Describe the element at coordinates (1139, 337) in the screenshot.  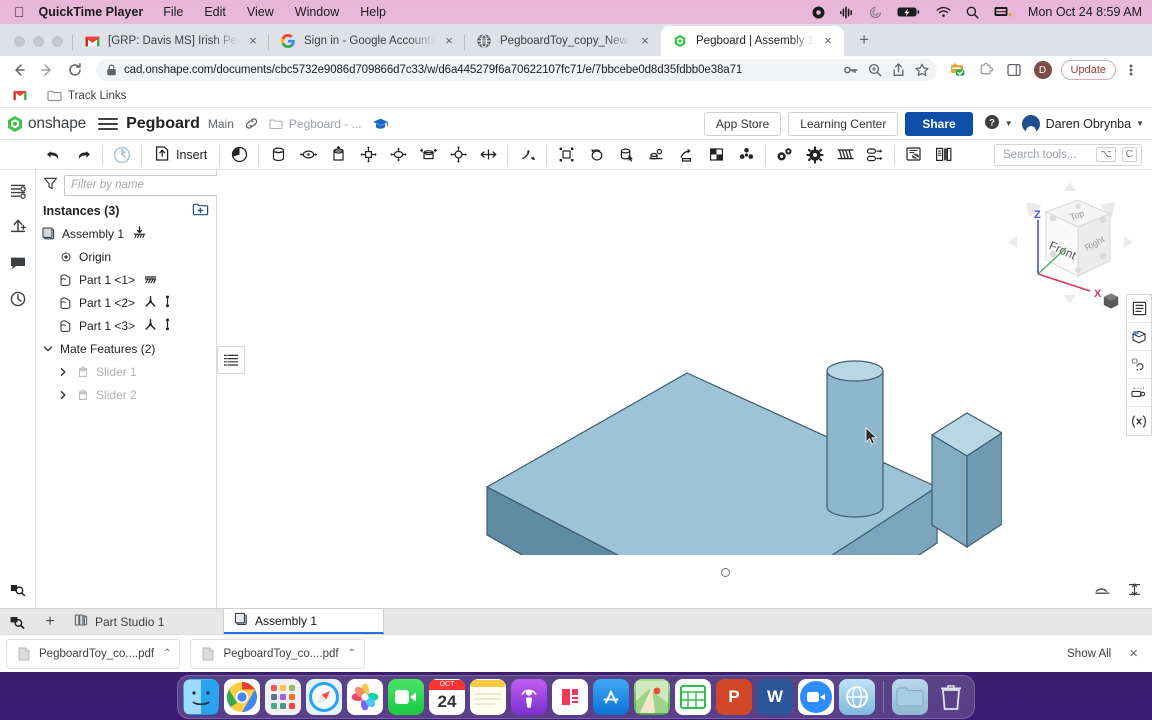
I see `render-mode-icon` at that location.